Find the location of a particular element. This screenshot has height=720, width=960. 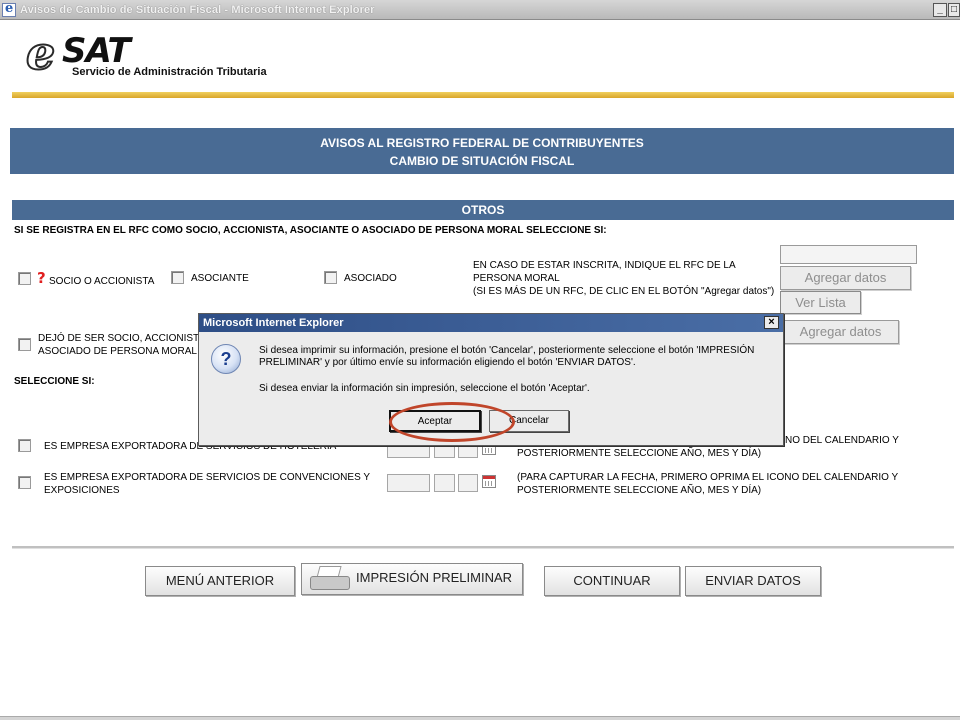

logo-sat-word: SAT is located at coordinates (96, 51).